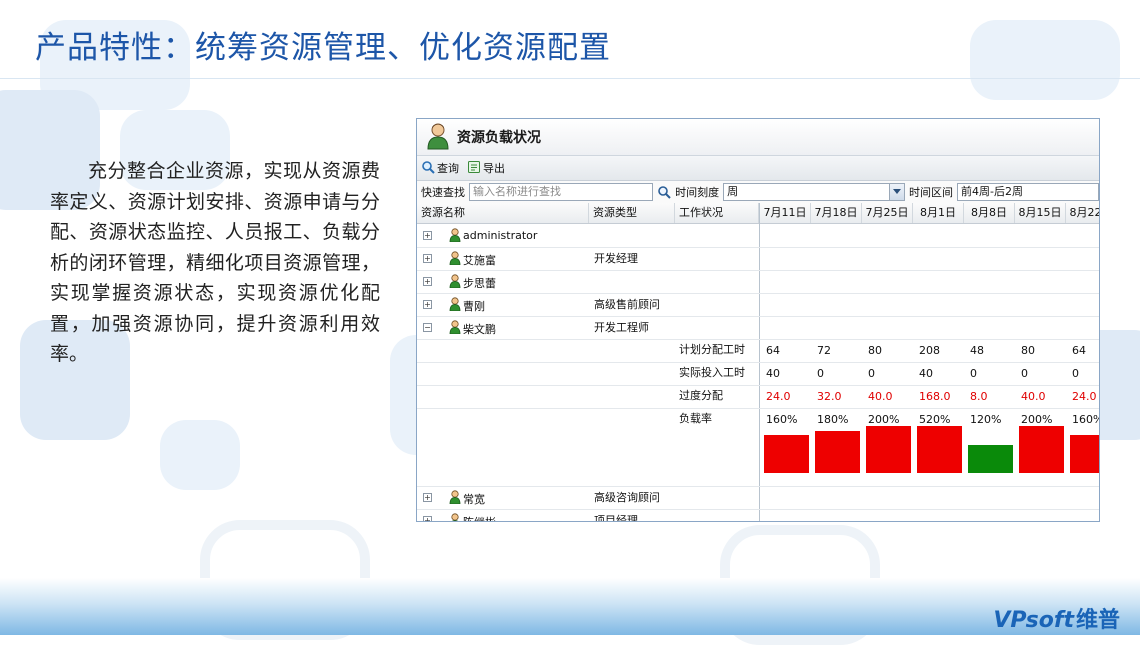 The height and width of the screenshot is (645, 1140). What do you see at coordinates (887, 213) in the screenshot?
I see `column-header-date: 7月25日` at bounding box center [887, 213].